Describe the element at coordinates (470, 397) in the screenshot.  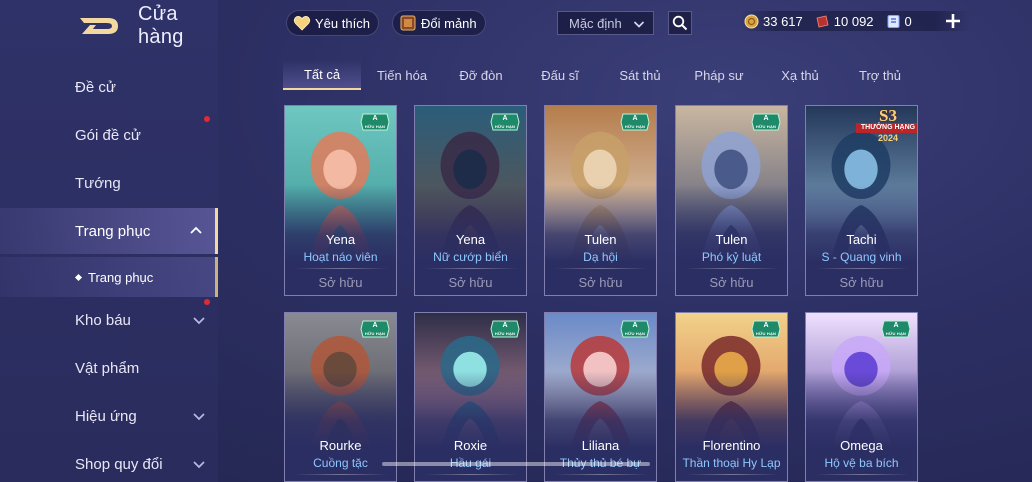
I see `skin-card: A HỮU HẠN Roxie Hầu gái` at that location.